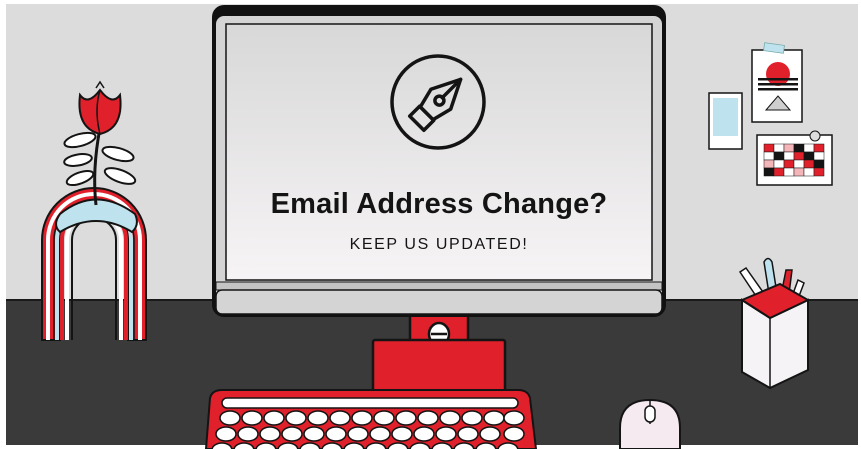 This screenshot has height=449, width=861. Describe the element at coordinates (777, 82) in the screenshot. I see `wall-poster-sun` at that location.